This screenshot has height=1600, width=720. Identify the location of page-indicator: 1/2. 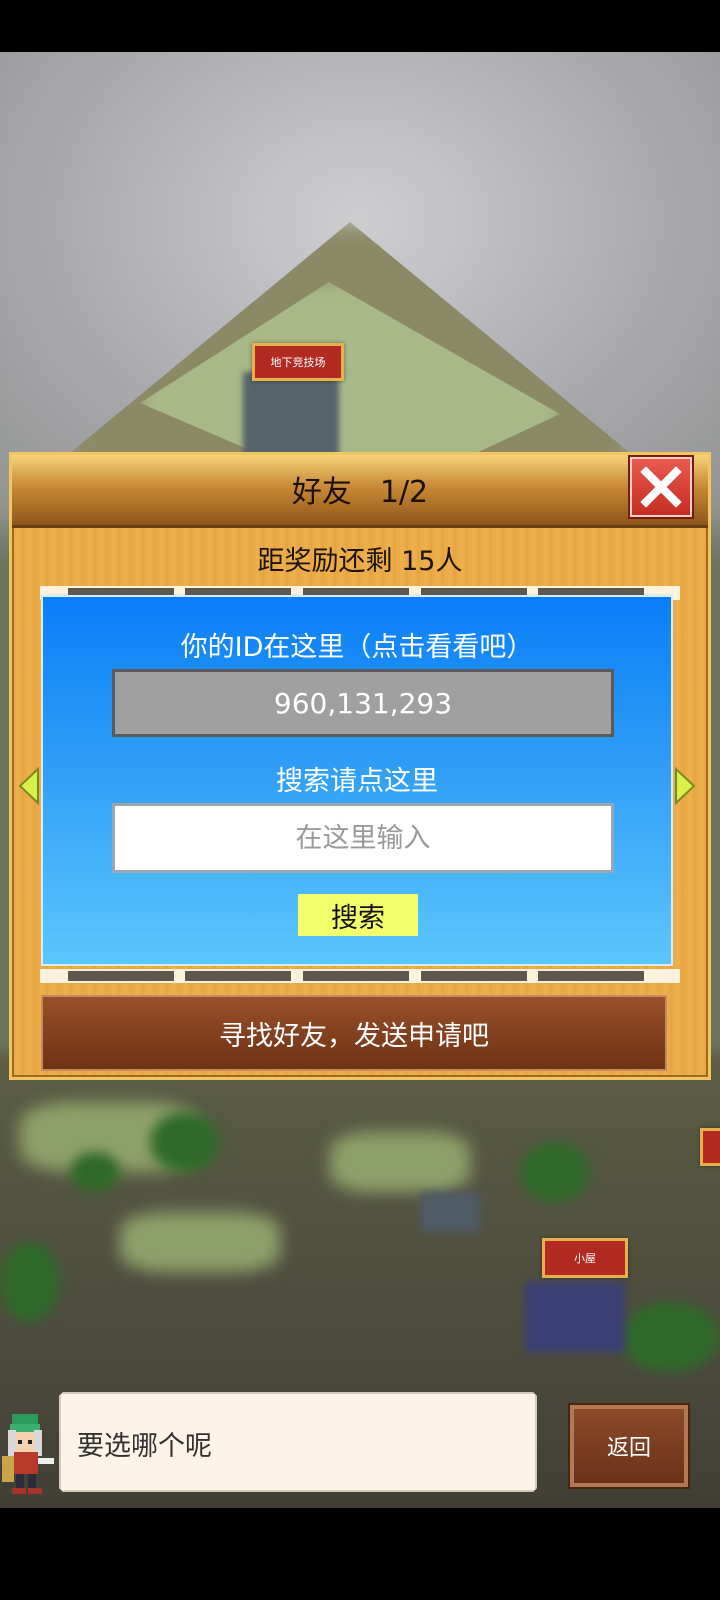
(404, 492).